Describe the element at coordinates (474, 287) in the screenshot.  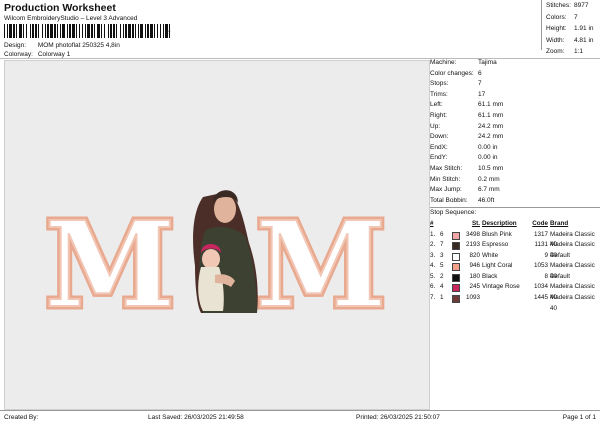
I see `row-stitches: 245` at that location.